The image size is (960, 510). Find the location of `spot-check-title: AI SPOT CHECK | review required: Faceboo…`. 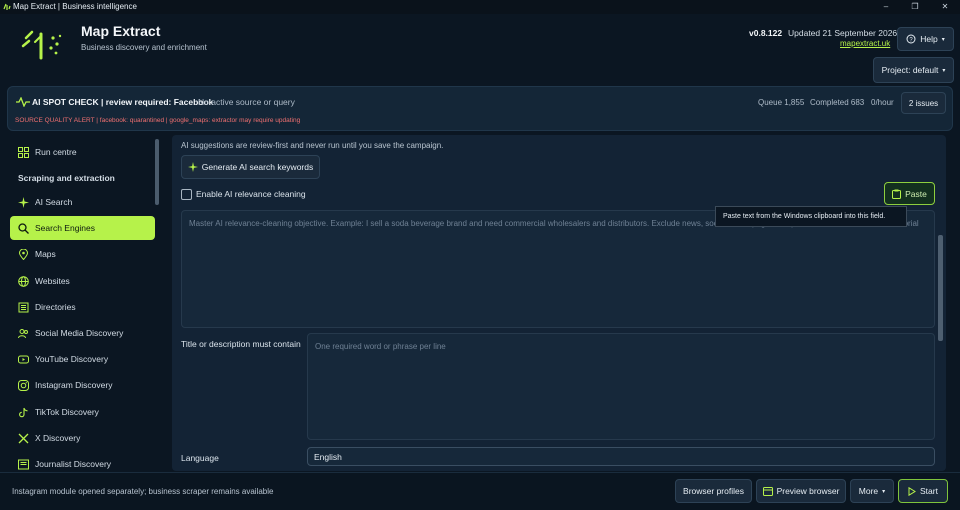

spot-check-title: AI SPOT CHECK | review required: Faceboo… is located at coordinates (123, 102).